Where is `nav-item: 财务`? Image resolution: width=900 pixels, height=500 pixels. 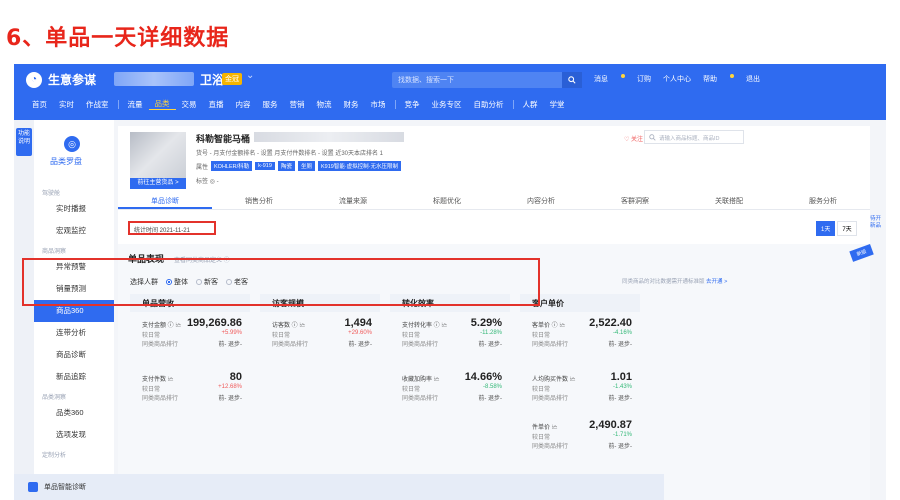 nav-item: 财务 is located at coordinates (351, 104).